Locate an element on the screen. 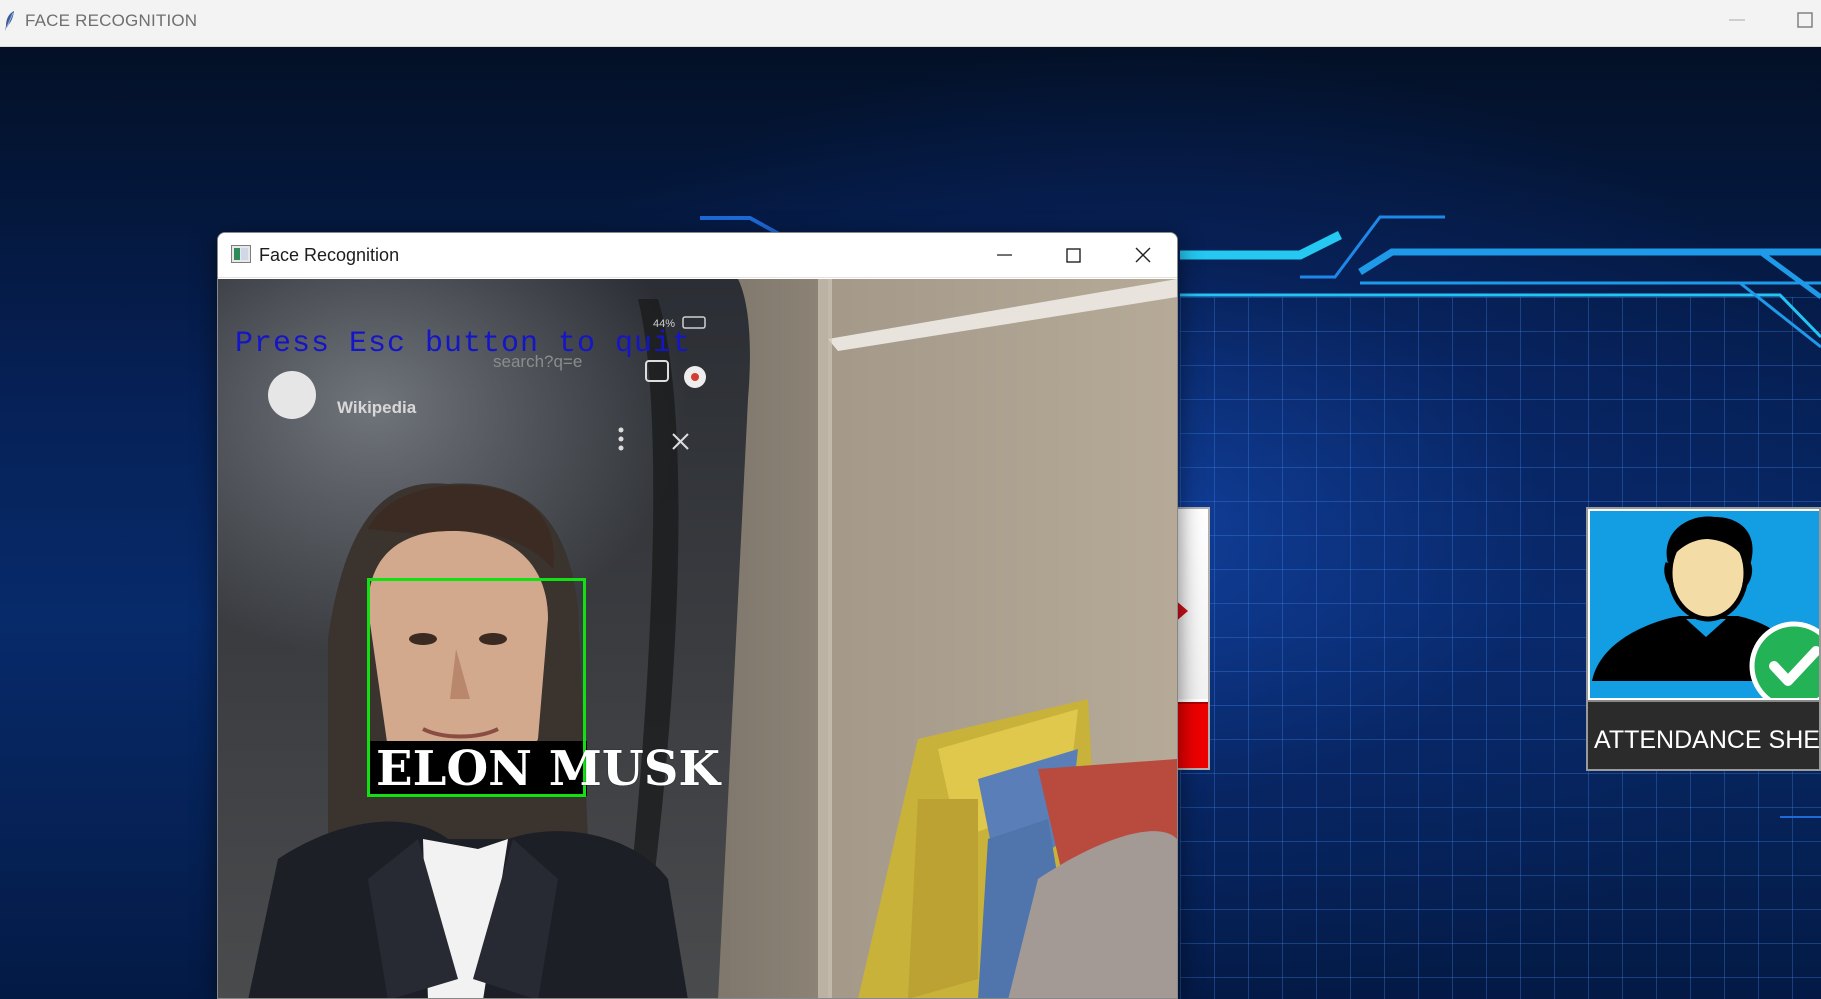 Image resolution: width=1821 pixels, height=999 pixels. attendance-image is located at coordinates (1704, 611).